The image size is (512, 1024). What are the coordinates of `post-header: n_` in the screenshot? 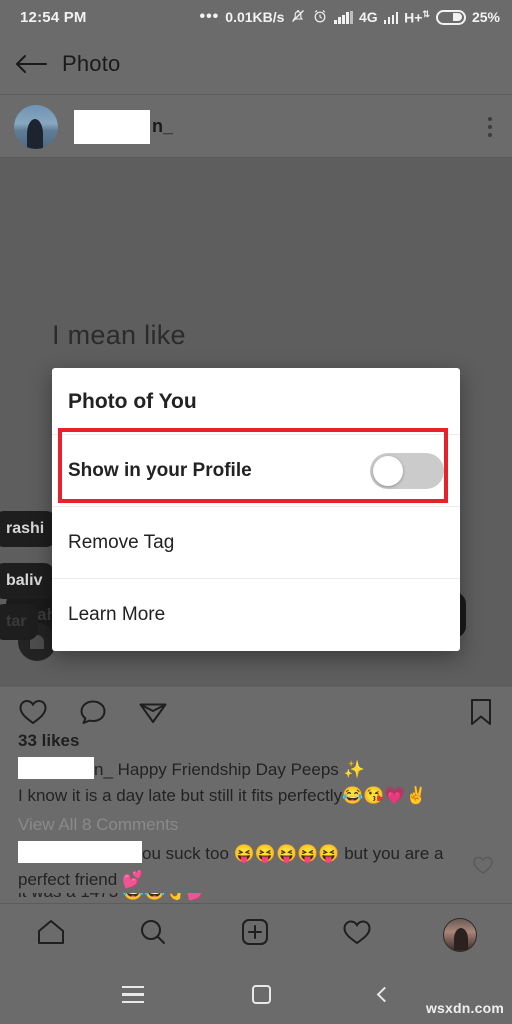 It's located at (256, 127).